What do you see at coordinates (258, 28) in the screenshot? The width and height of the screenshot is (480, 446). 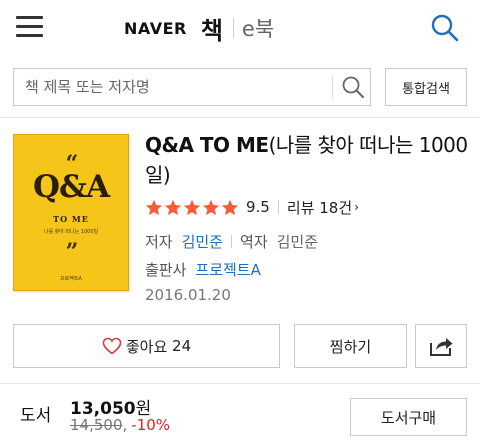 I see `ebook-service-tab: e북` at bounding box center [258, 28].